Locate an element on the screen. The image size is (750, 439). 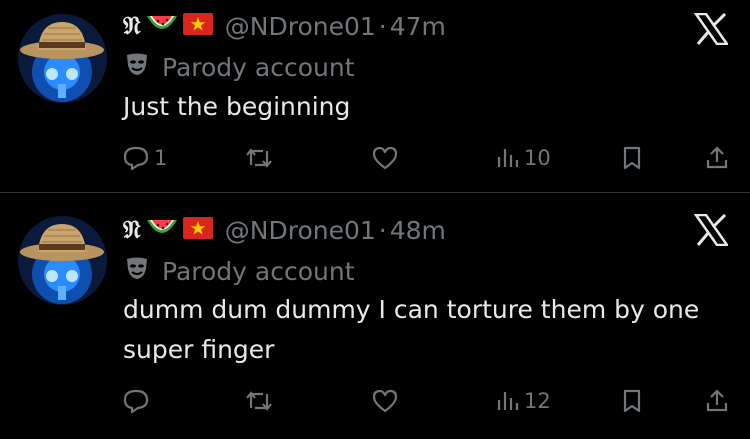
views-button: 12 is located at coordinates (523, 401).